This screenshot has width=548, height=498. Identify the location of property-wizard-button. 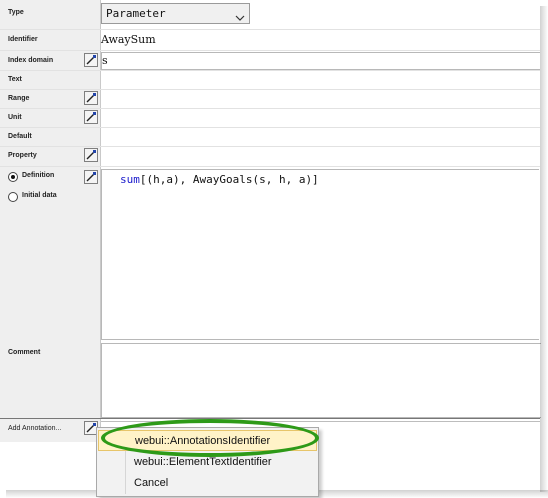
(91, 155).